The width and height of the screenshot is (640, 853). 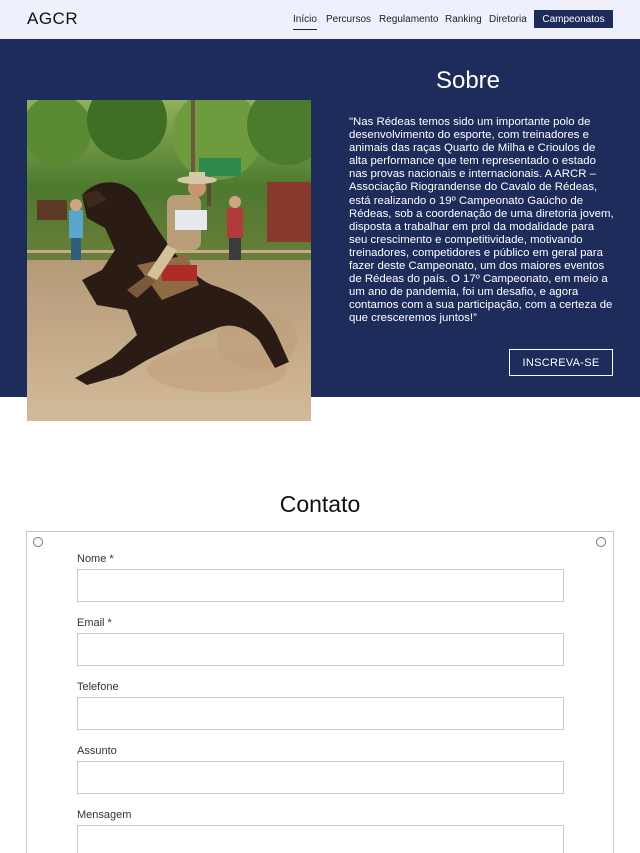 I want to click on nome-label: Nome *, so click(x=95, y=559).